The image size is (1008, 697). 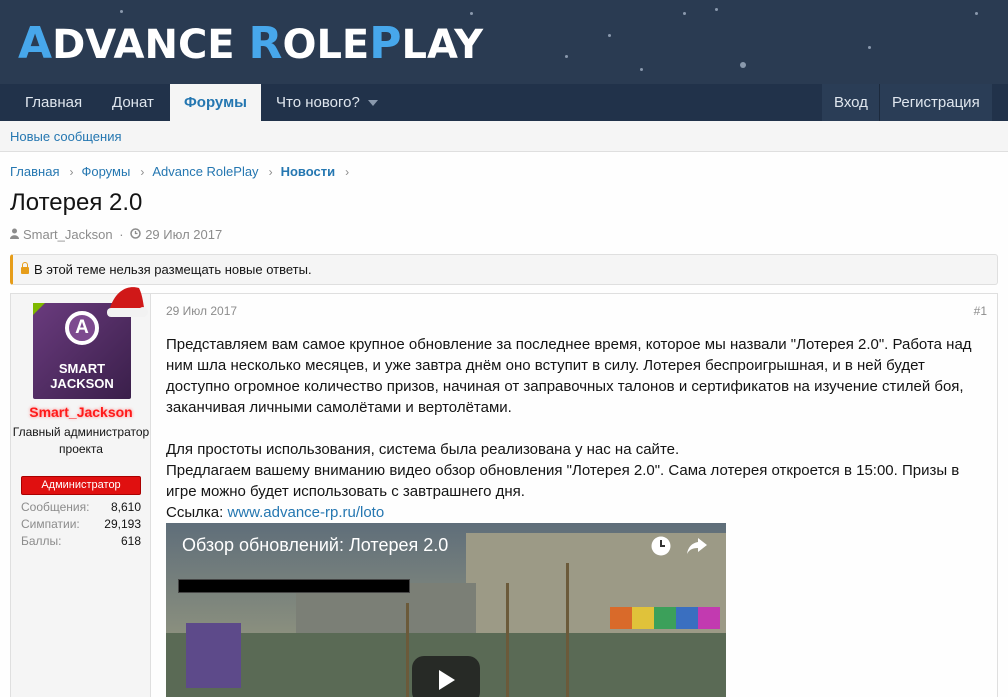 I want to click on avatar-letter: A, so click(x=82, y=327).